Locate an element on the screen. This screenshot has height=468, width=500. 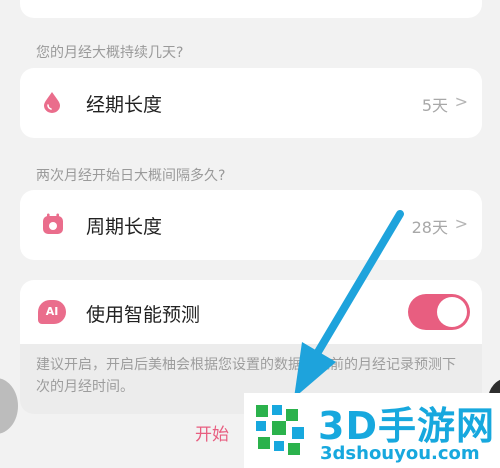
smart-prediction-label: 使用智能预测 is located at coordinates (143, 315).